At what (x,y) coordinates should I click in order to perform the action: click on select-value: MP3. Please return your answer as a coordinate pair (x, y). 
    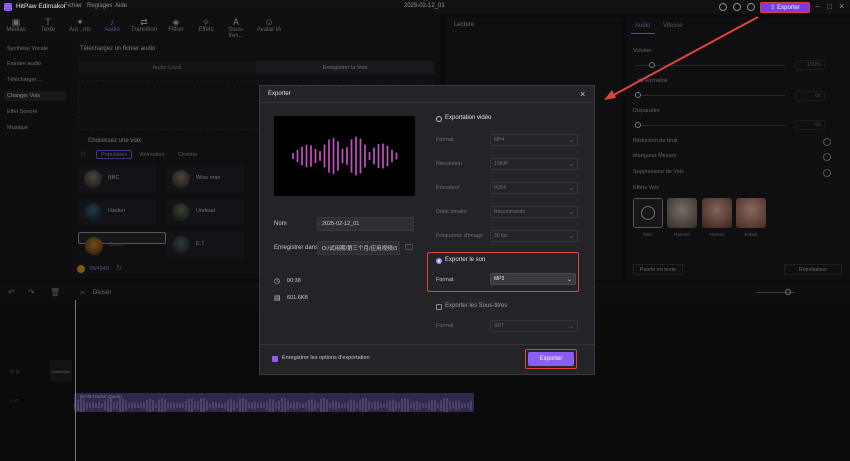
    Looking at the image, I should click on (499, 279).